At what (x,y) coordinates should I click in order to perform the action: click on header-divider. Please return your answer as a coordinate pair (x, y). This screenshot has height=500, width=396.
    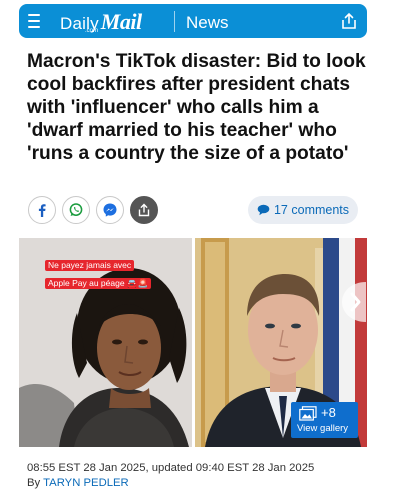
    Looking at the image, I should click on (174, 21).